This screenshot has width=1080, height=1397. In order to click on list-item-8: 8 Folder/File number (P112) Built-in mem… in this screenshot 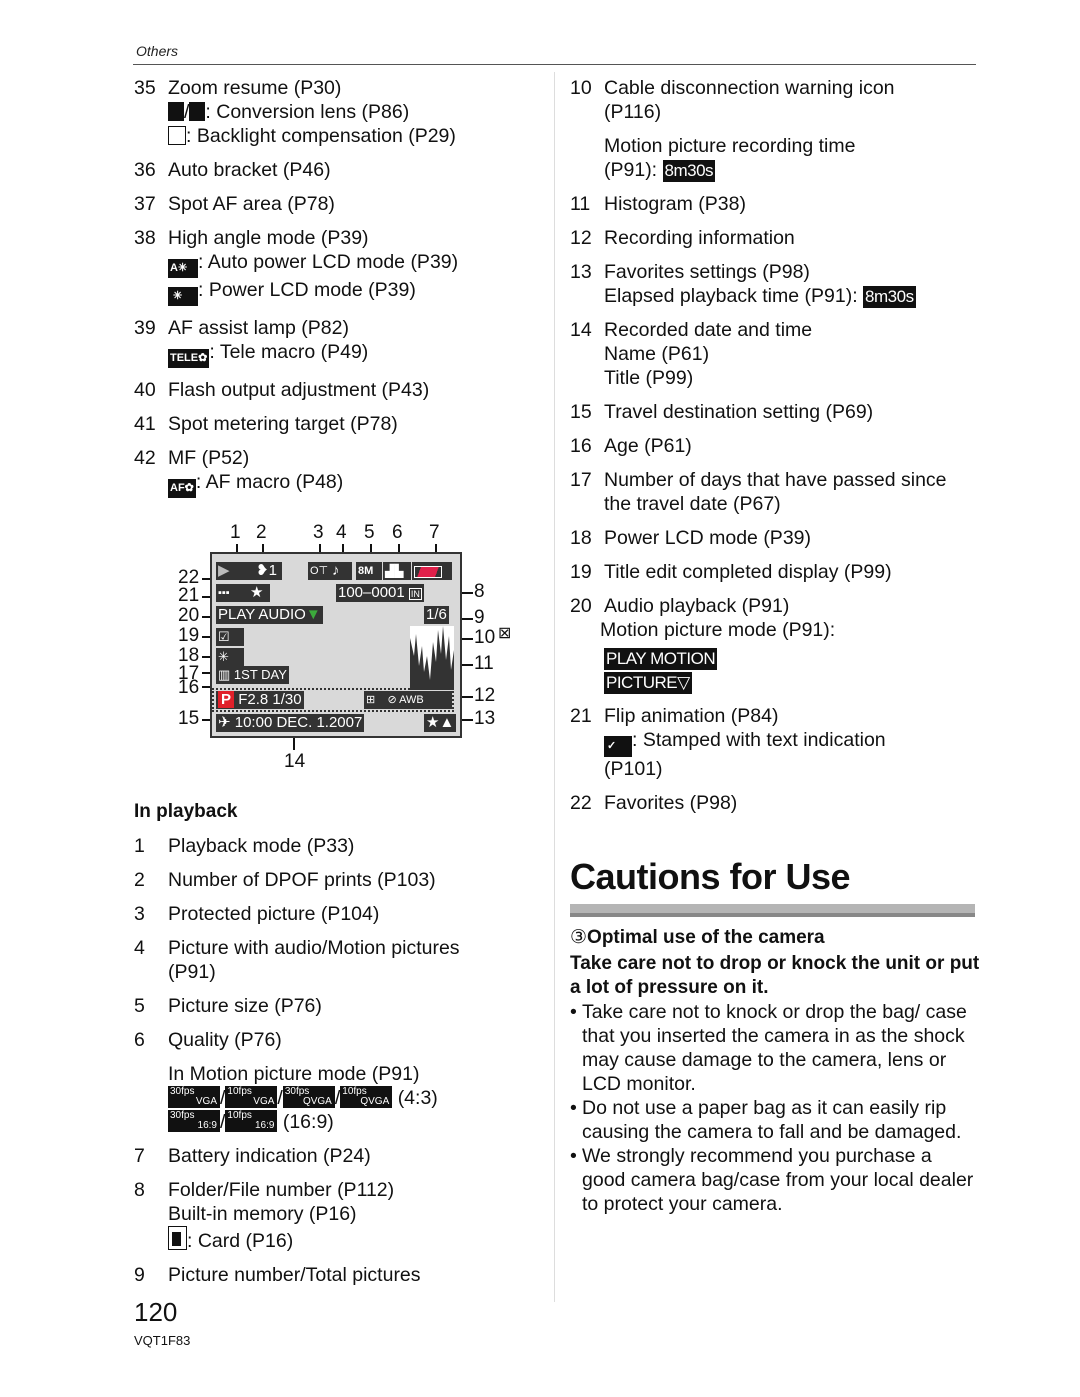, I will do `click(264, 1215)`.